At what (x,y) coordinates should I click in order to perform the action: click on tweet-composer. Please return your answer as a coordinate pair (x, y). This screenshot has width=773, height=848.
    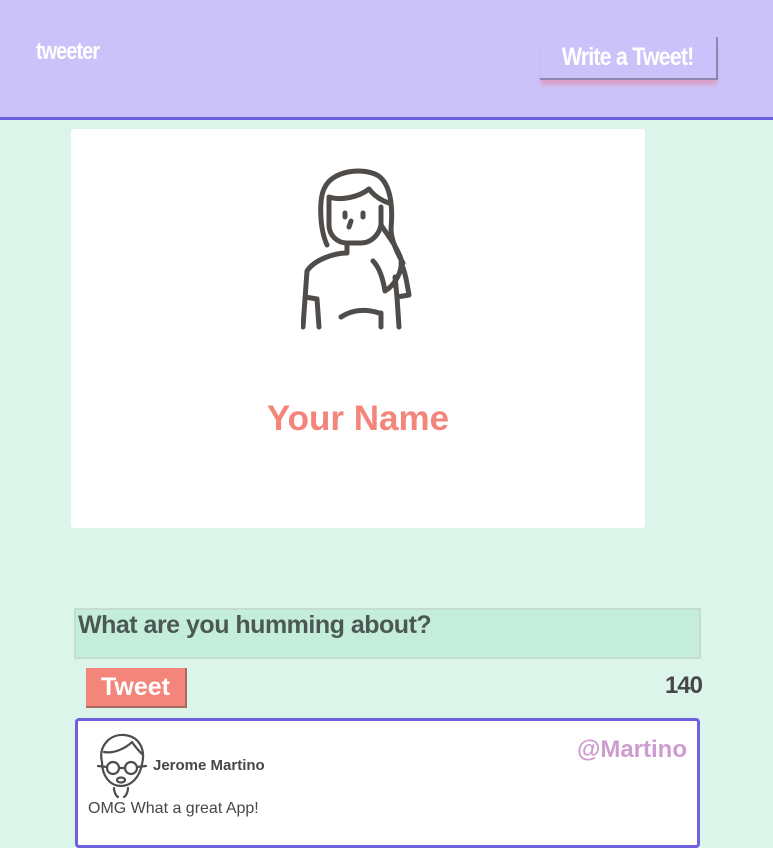
    Looking at the image, I should click on (387, 633).